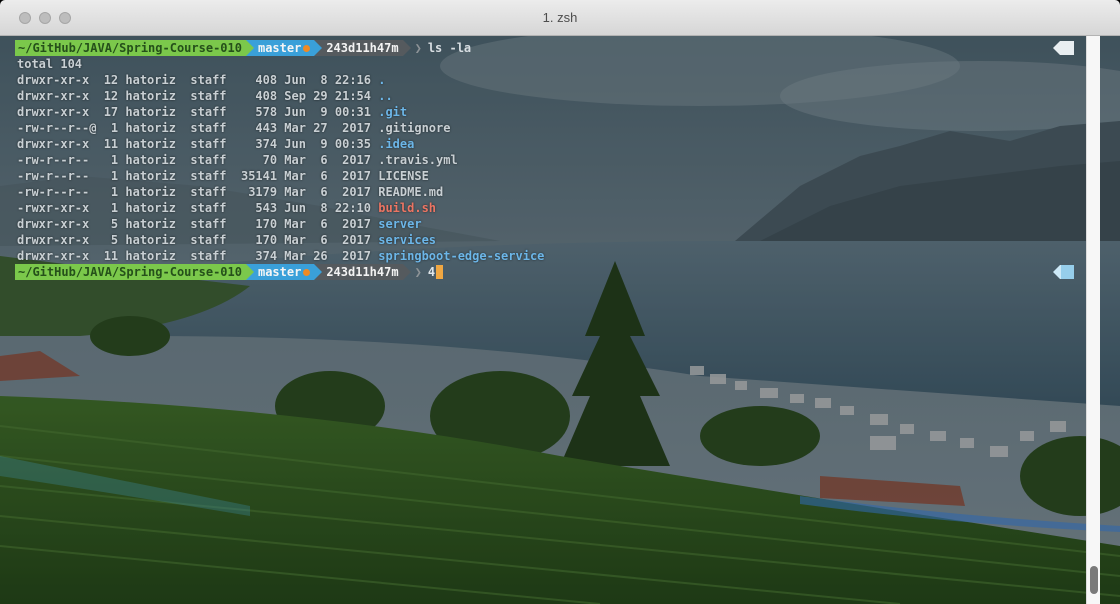  I want to click on listing-row-filename: .travis.yml, so click(418, 160).